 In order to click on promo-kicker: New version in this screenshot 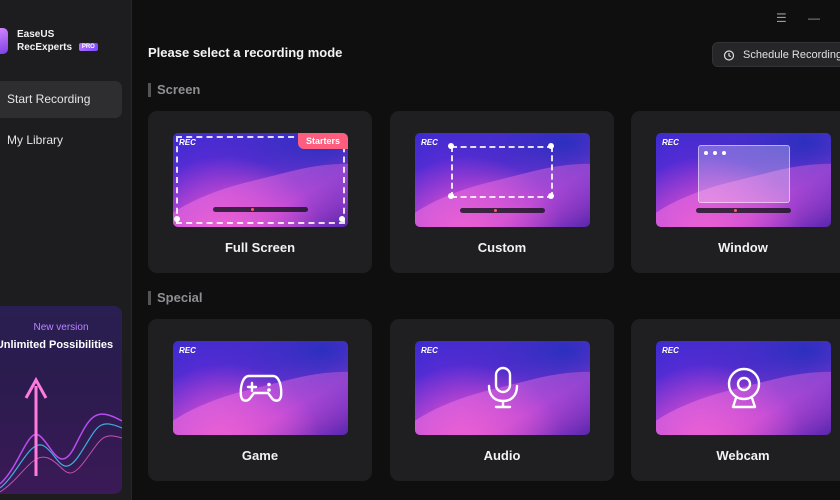, I will do `click(61, 327)`.